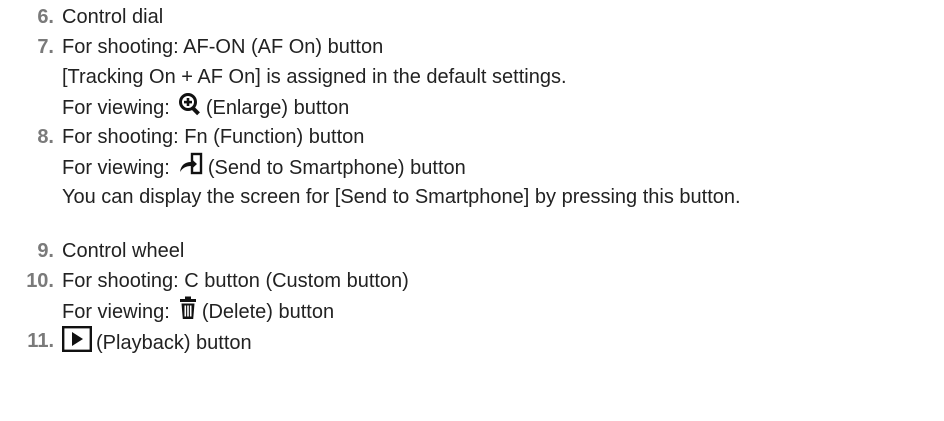 The image size is (944, 421). I want to click on item-text: Control wheel, so click(123, 251).